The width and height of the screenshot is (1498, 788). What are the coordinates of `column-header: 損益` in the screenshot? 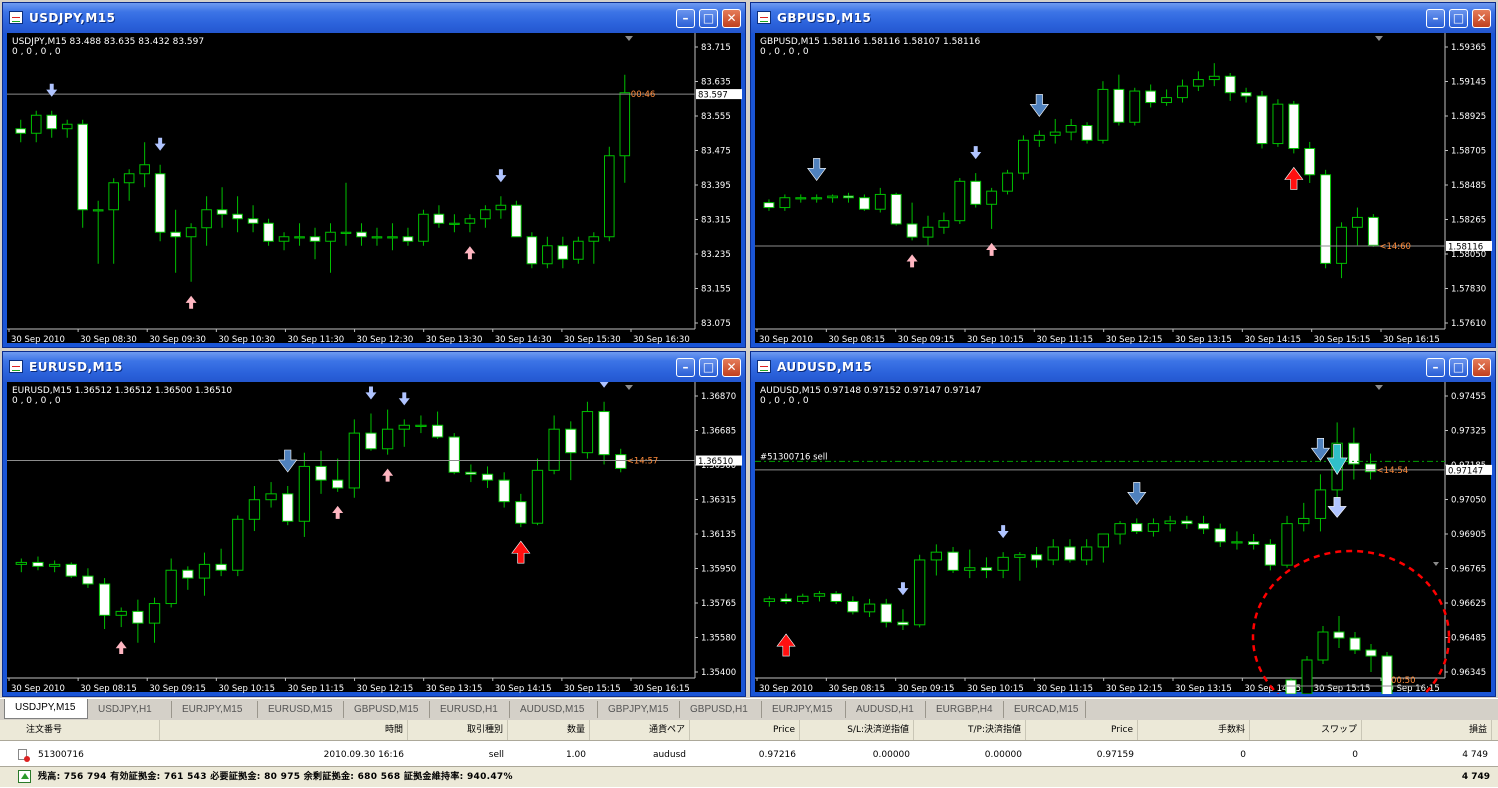 It's located at (1427, 730).